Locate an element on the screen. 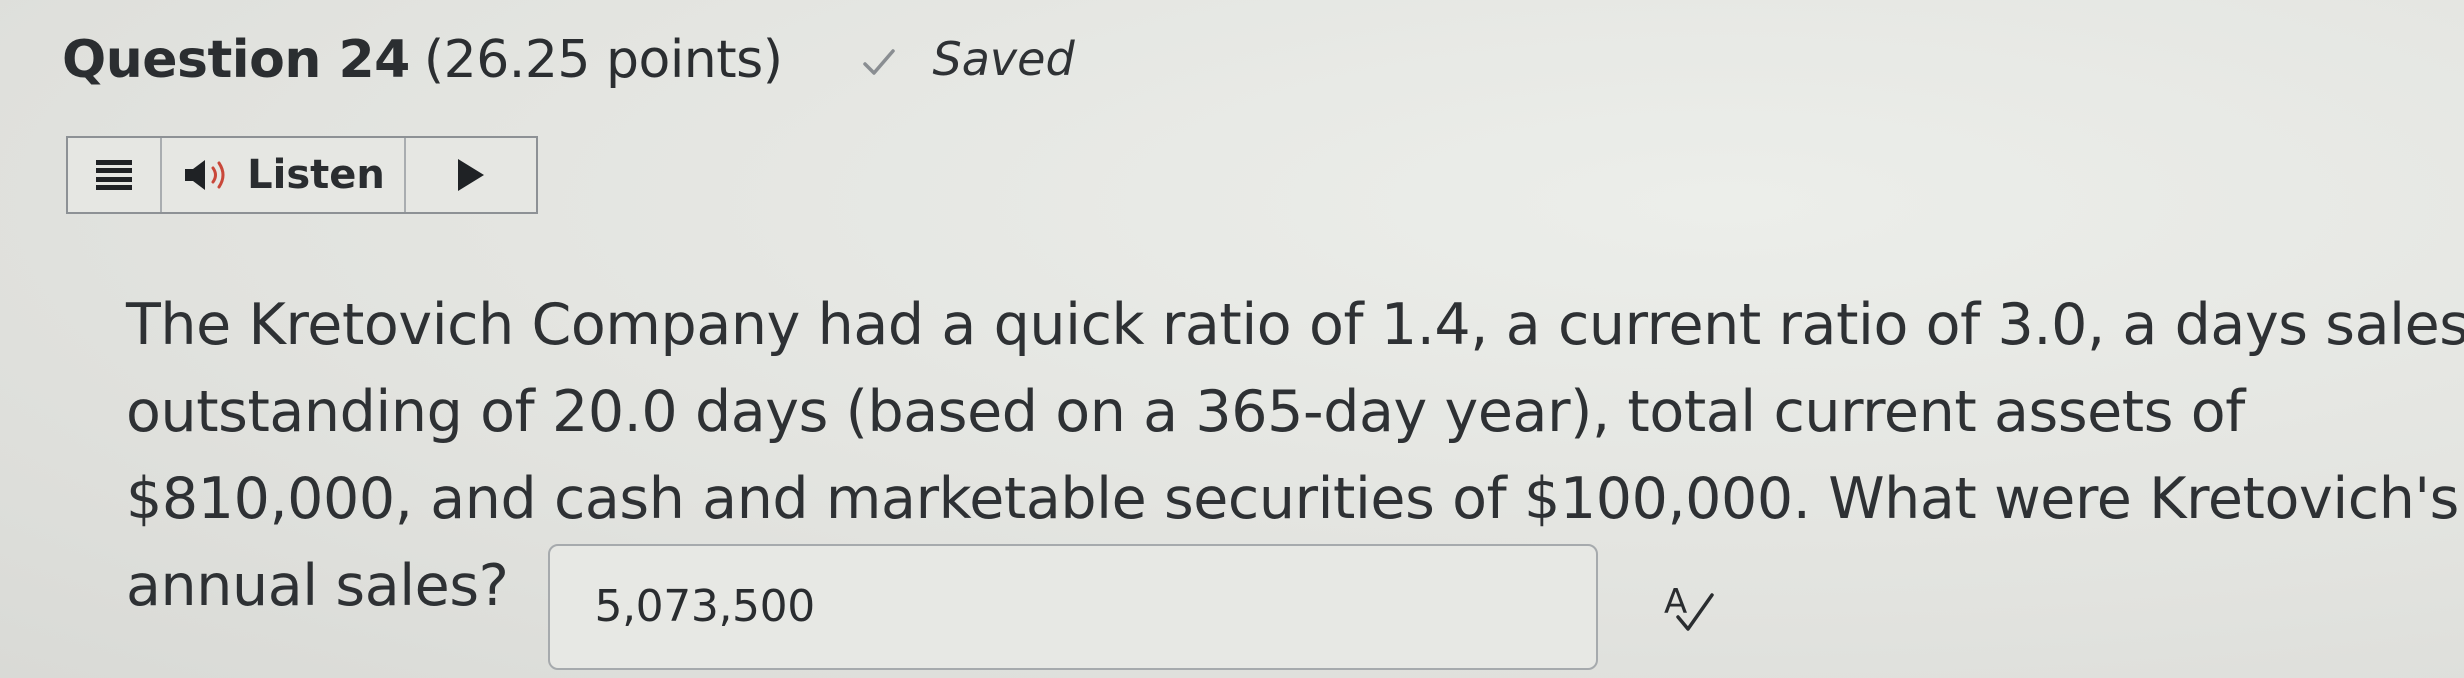 The image size is (2464, 678). answer-input: 5,073,500 is located at coordinates (1073, 606).